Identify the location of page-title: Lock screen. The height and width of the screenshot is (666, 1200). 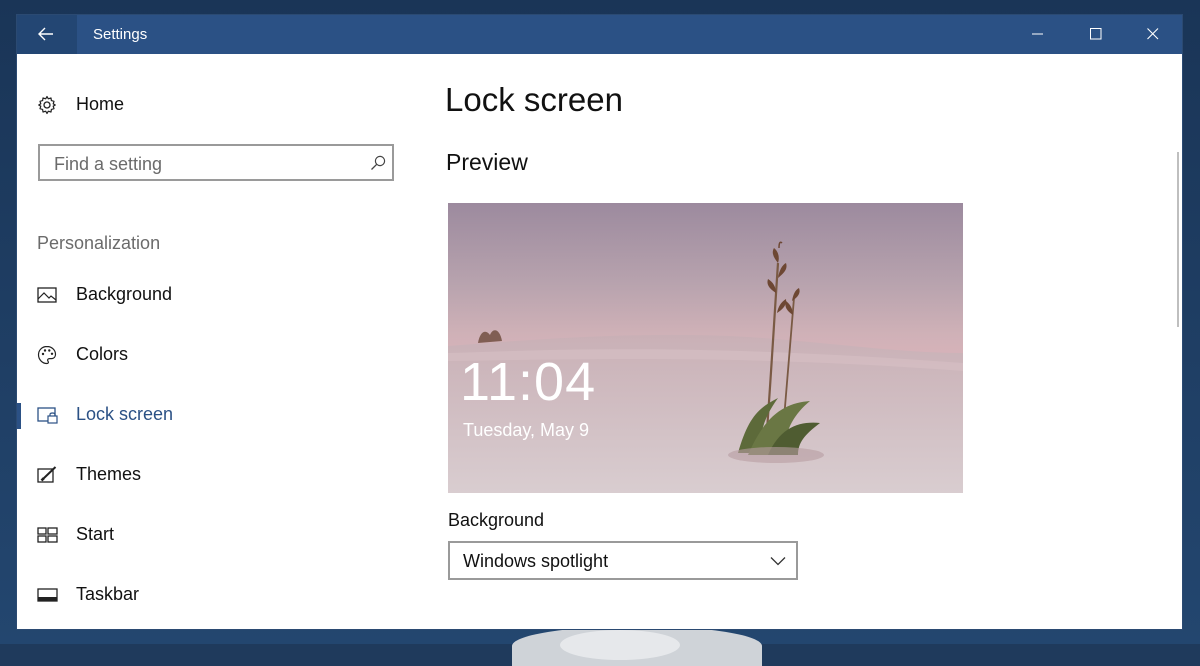
(534, 99).